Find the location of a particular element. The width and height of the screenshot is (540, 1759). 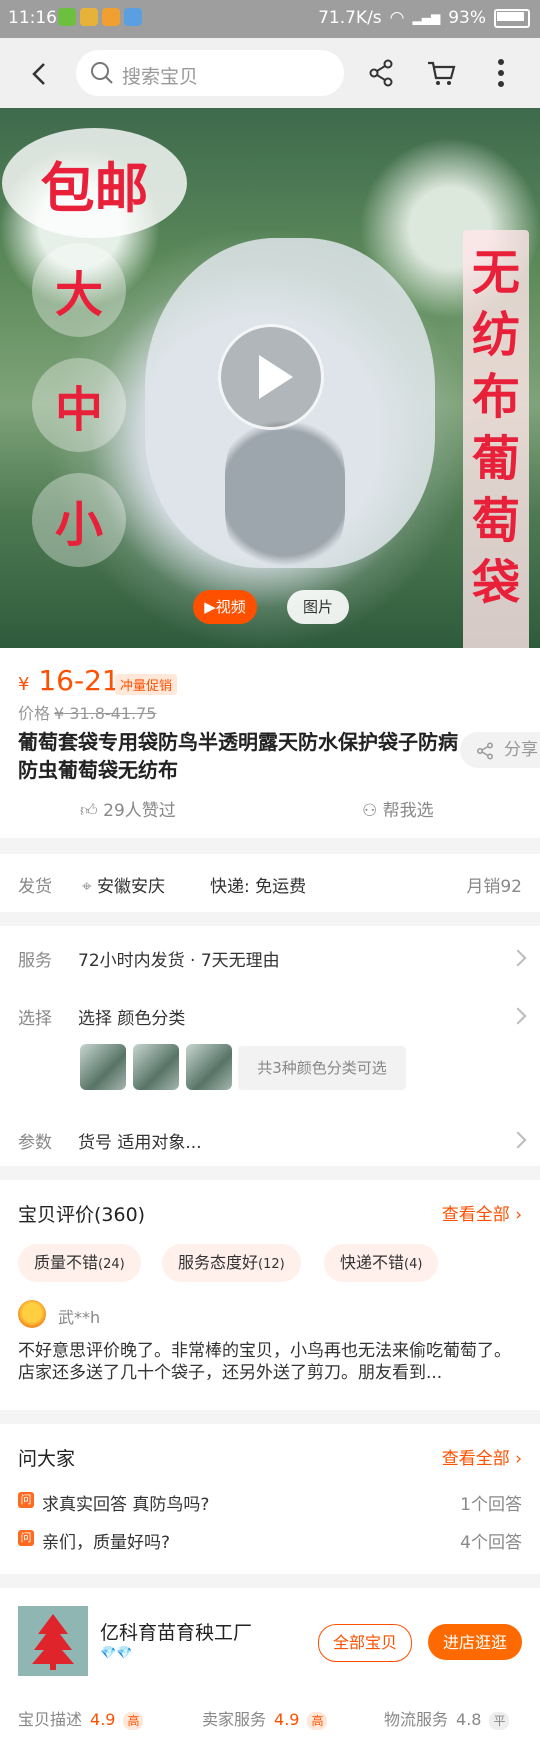

question-text: 求真实回答 真防鸟吗? is located at coordinates (125, 1502).